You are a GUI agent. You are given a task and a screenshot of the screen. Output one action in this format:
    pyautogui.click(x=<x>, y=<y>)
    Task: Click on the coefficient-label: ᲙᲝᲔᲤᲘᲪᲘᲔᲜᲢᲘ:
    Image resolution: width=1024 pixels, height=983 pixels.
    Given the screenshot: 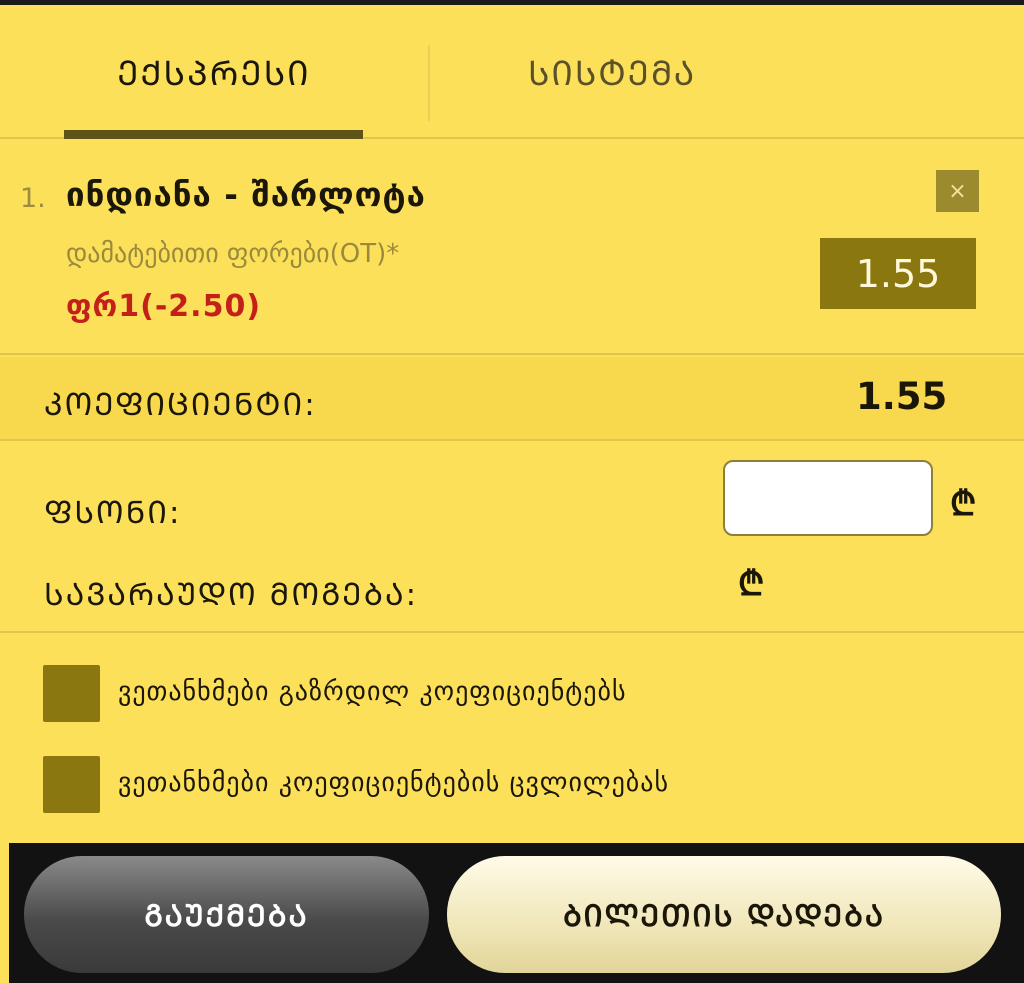 What is the action you would take?
    pyautogui.click(x=180, y=405)
    